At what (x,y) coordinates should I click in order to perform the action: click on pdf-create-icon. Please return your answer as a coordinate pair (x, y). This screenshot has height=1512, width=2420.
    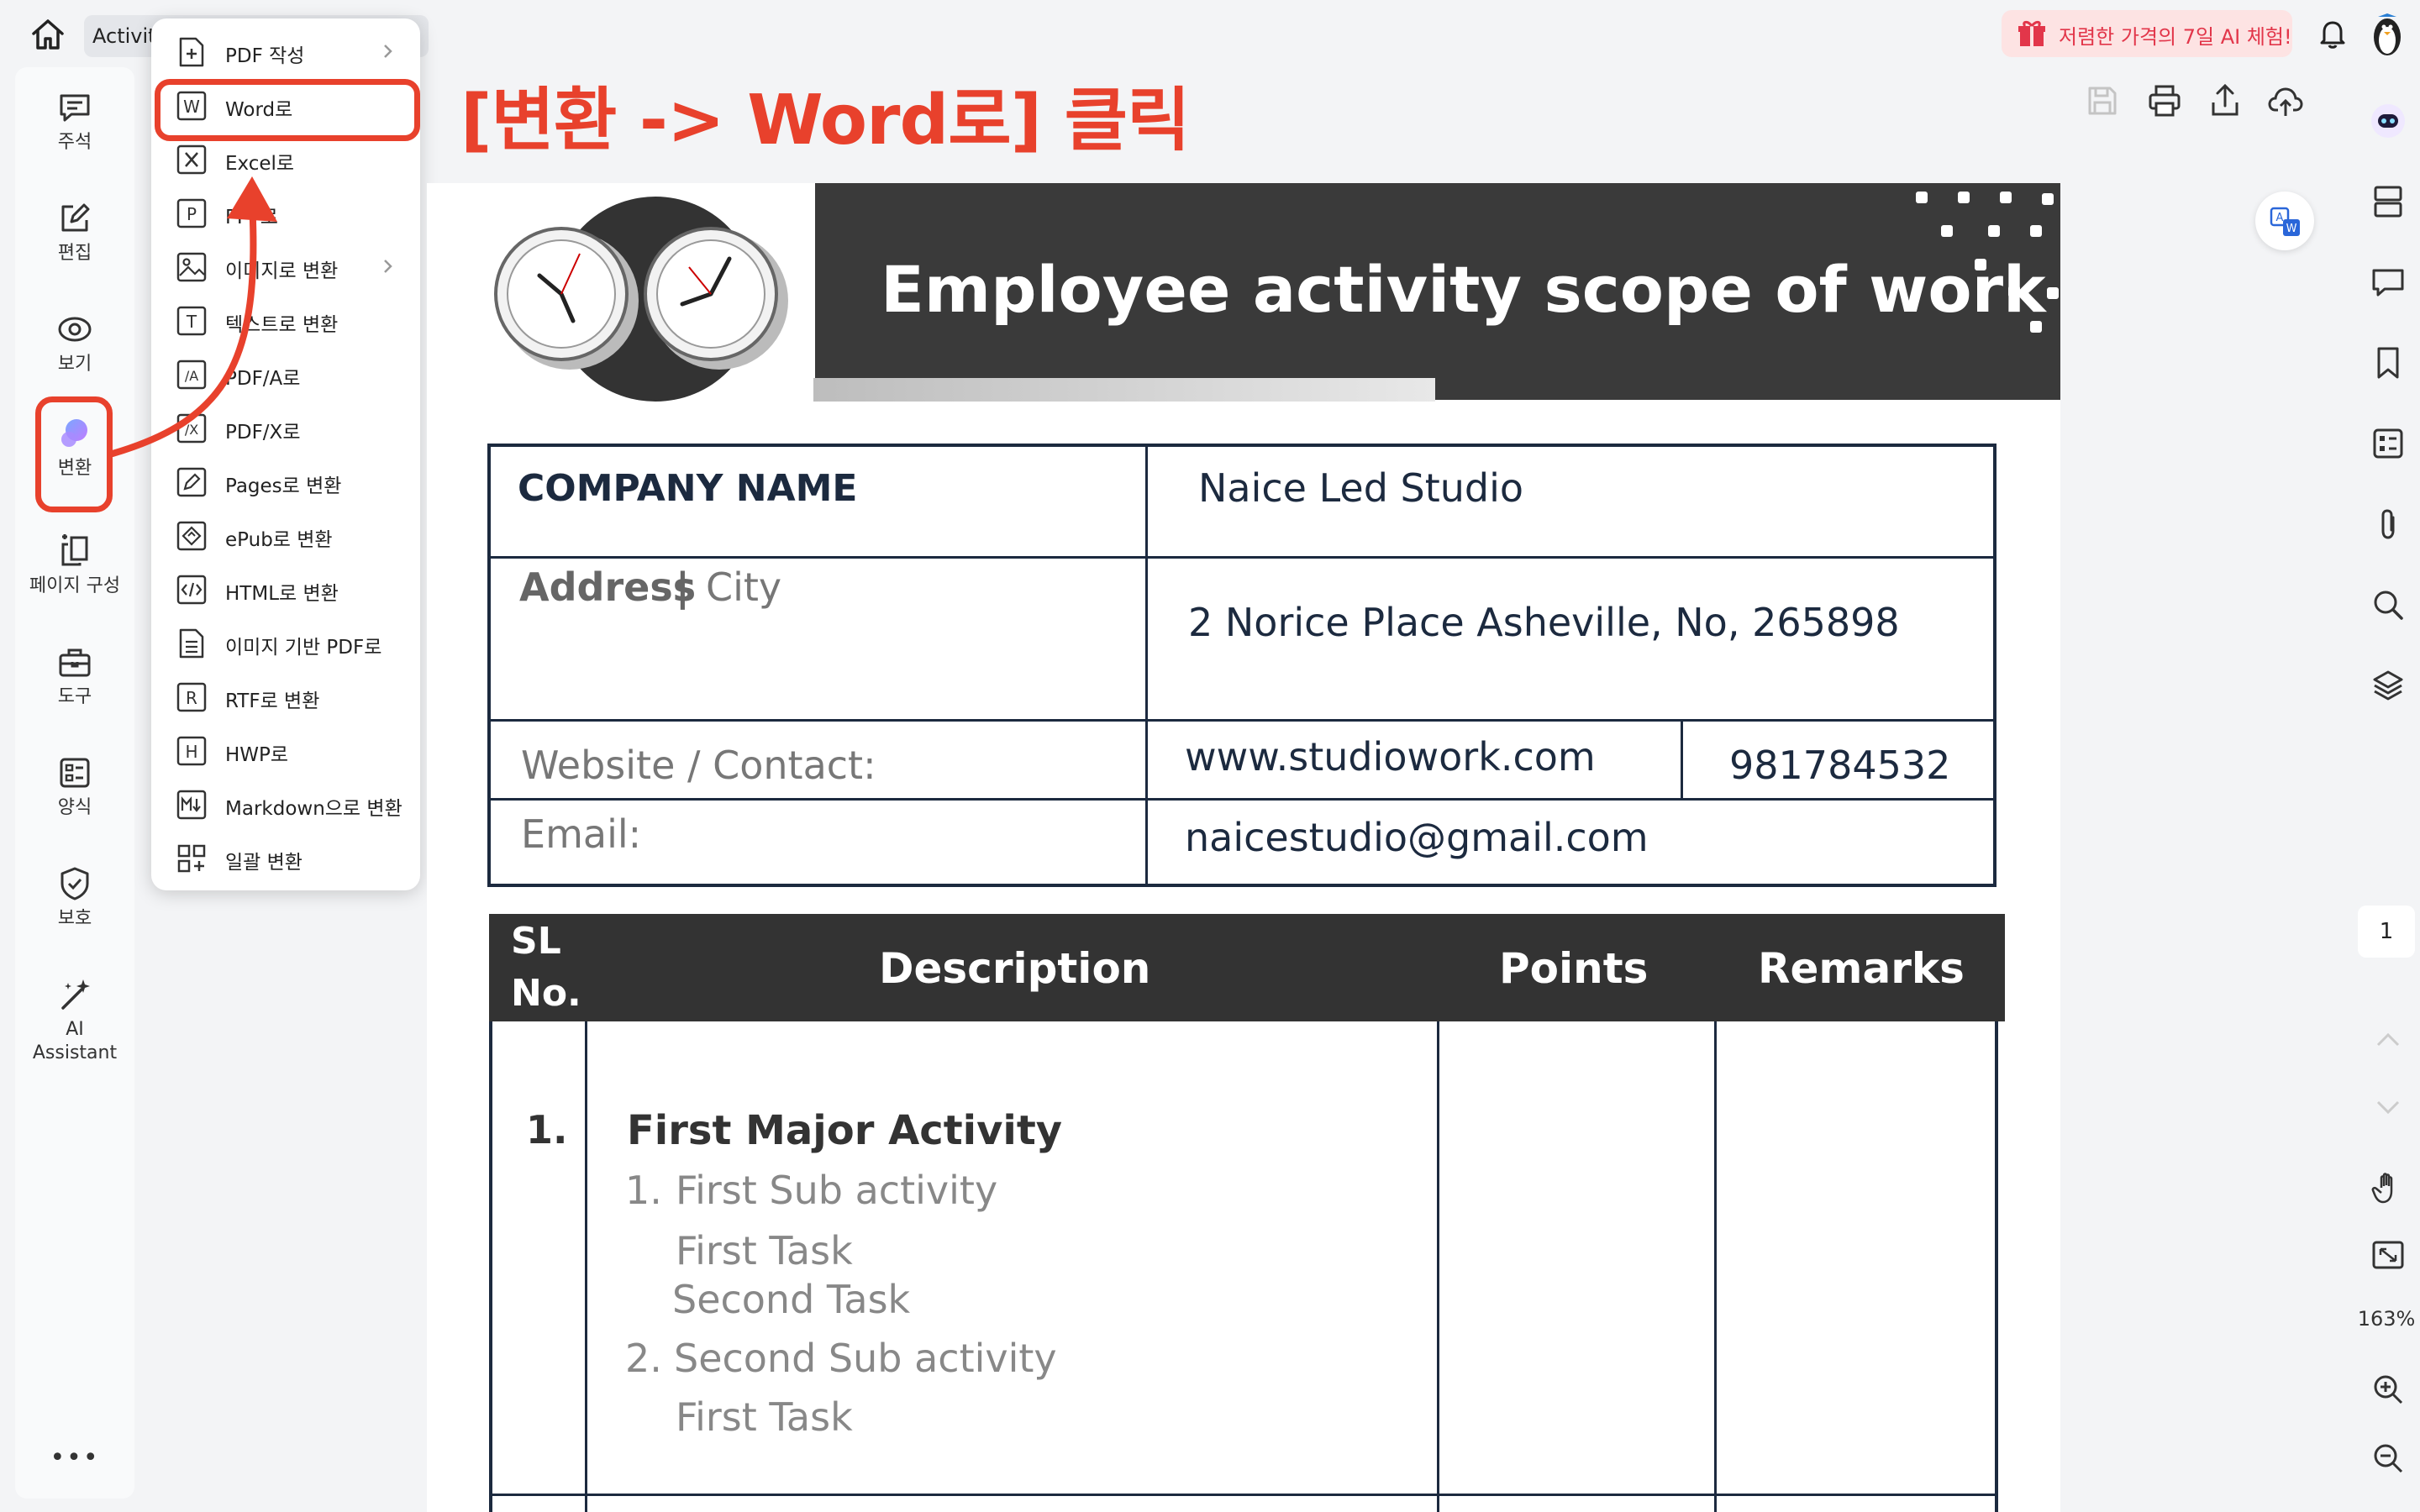
    Looking at the image, I should click on (191, 52).